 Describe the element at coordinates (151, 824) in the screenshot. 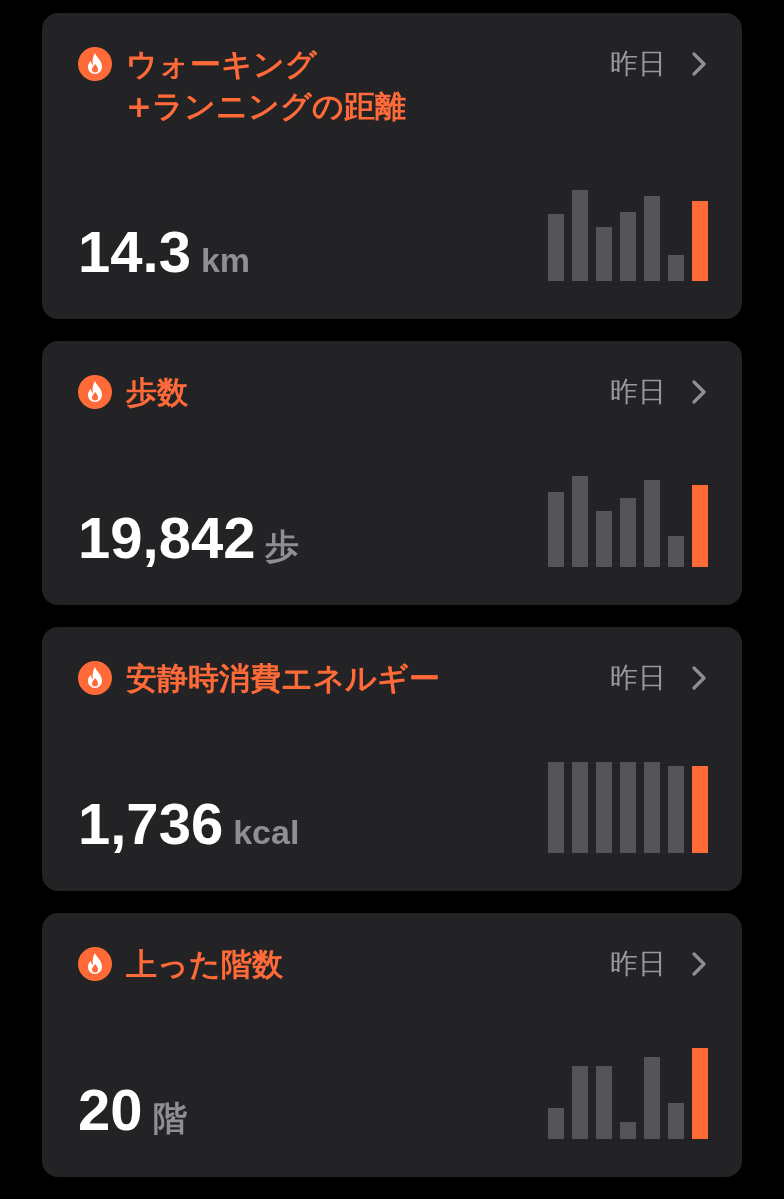

I see `metric-value: 1,736` at that location.